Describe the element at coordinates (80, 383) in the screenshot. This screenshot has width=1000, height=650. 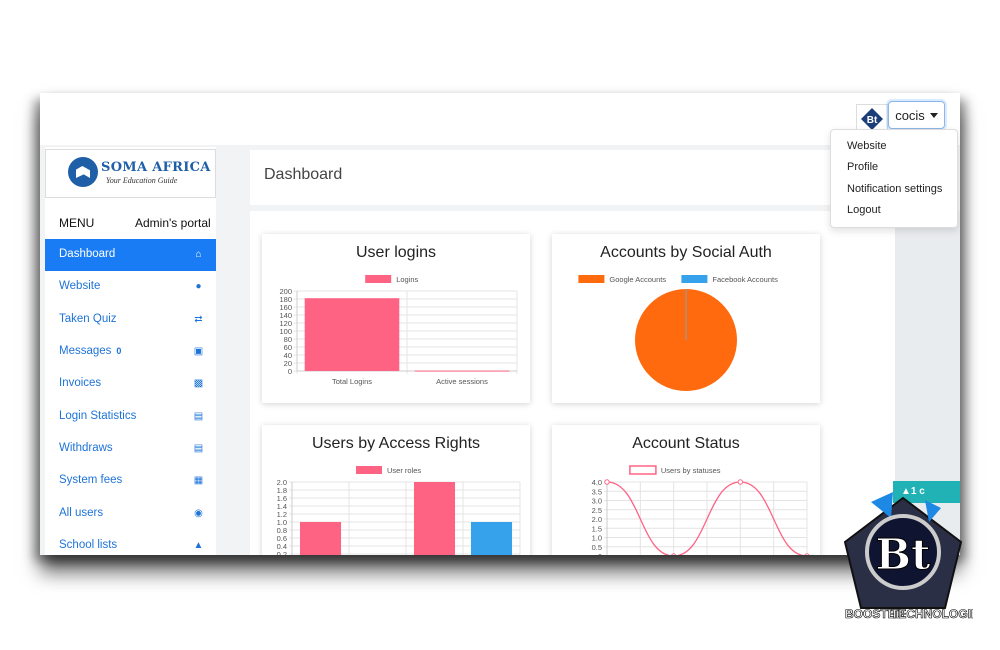
I see `sidebar-item-label: Invoices` at that location.